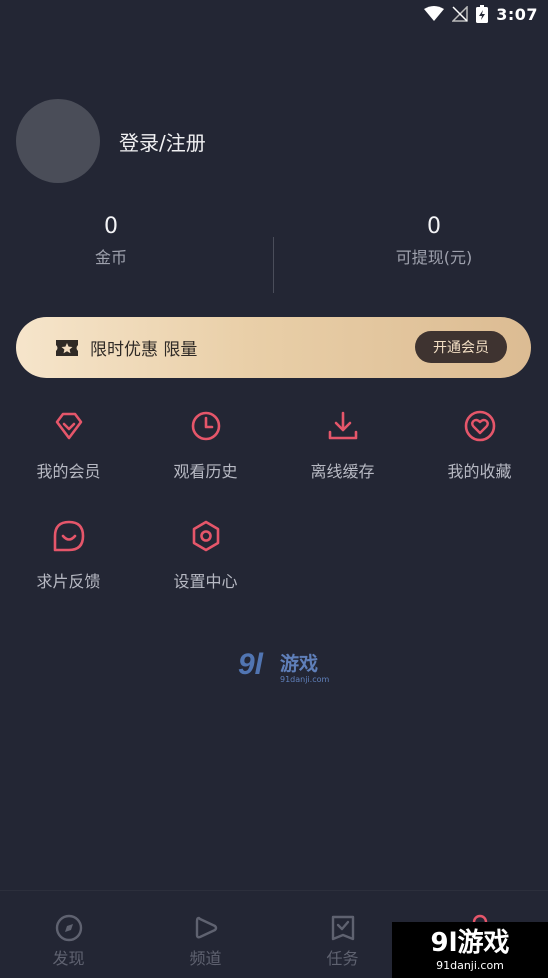 This screenshot has width=548, height=978. I want to click on watermark-brand: 9l游戏, so click(470, 942).